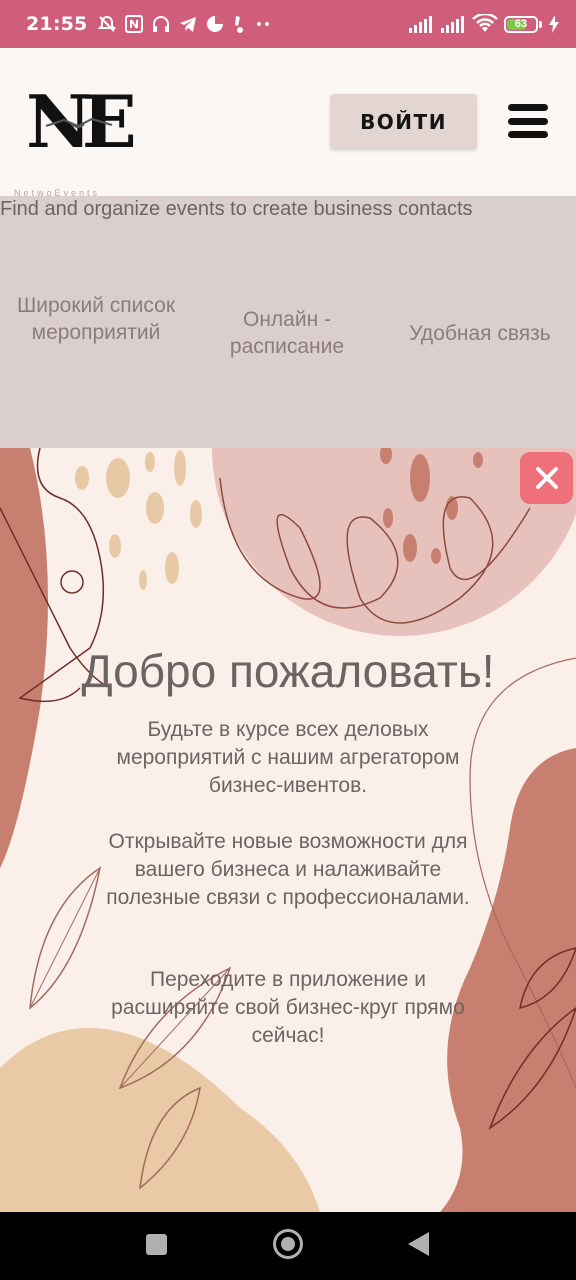 This screenshot has height=1280, width=576. What do you see at coordinates (107, 23) in the screenshot?
I see `mute-icon` at bounding box center [107, 23].